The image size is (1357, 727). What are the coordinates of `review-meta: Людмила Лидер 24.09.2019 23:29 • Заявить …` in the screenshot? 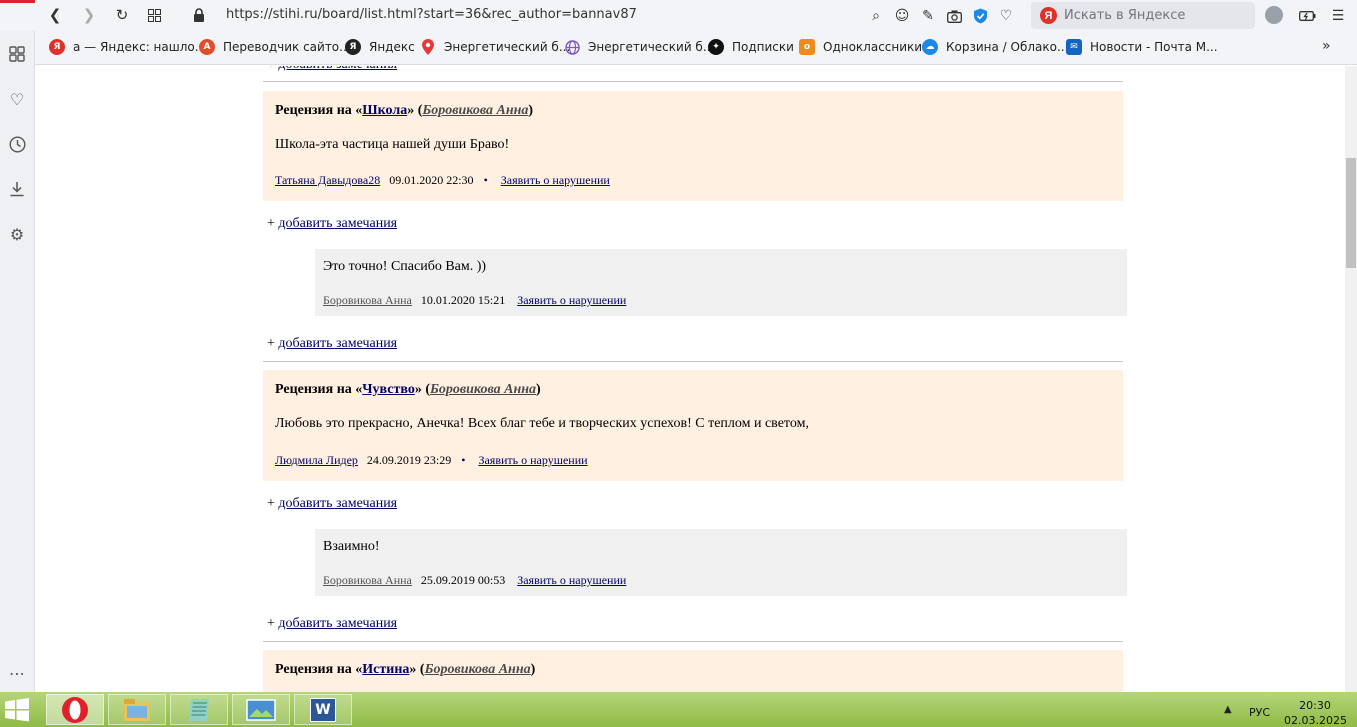 It's located at (431, 460).